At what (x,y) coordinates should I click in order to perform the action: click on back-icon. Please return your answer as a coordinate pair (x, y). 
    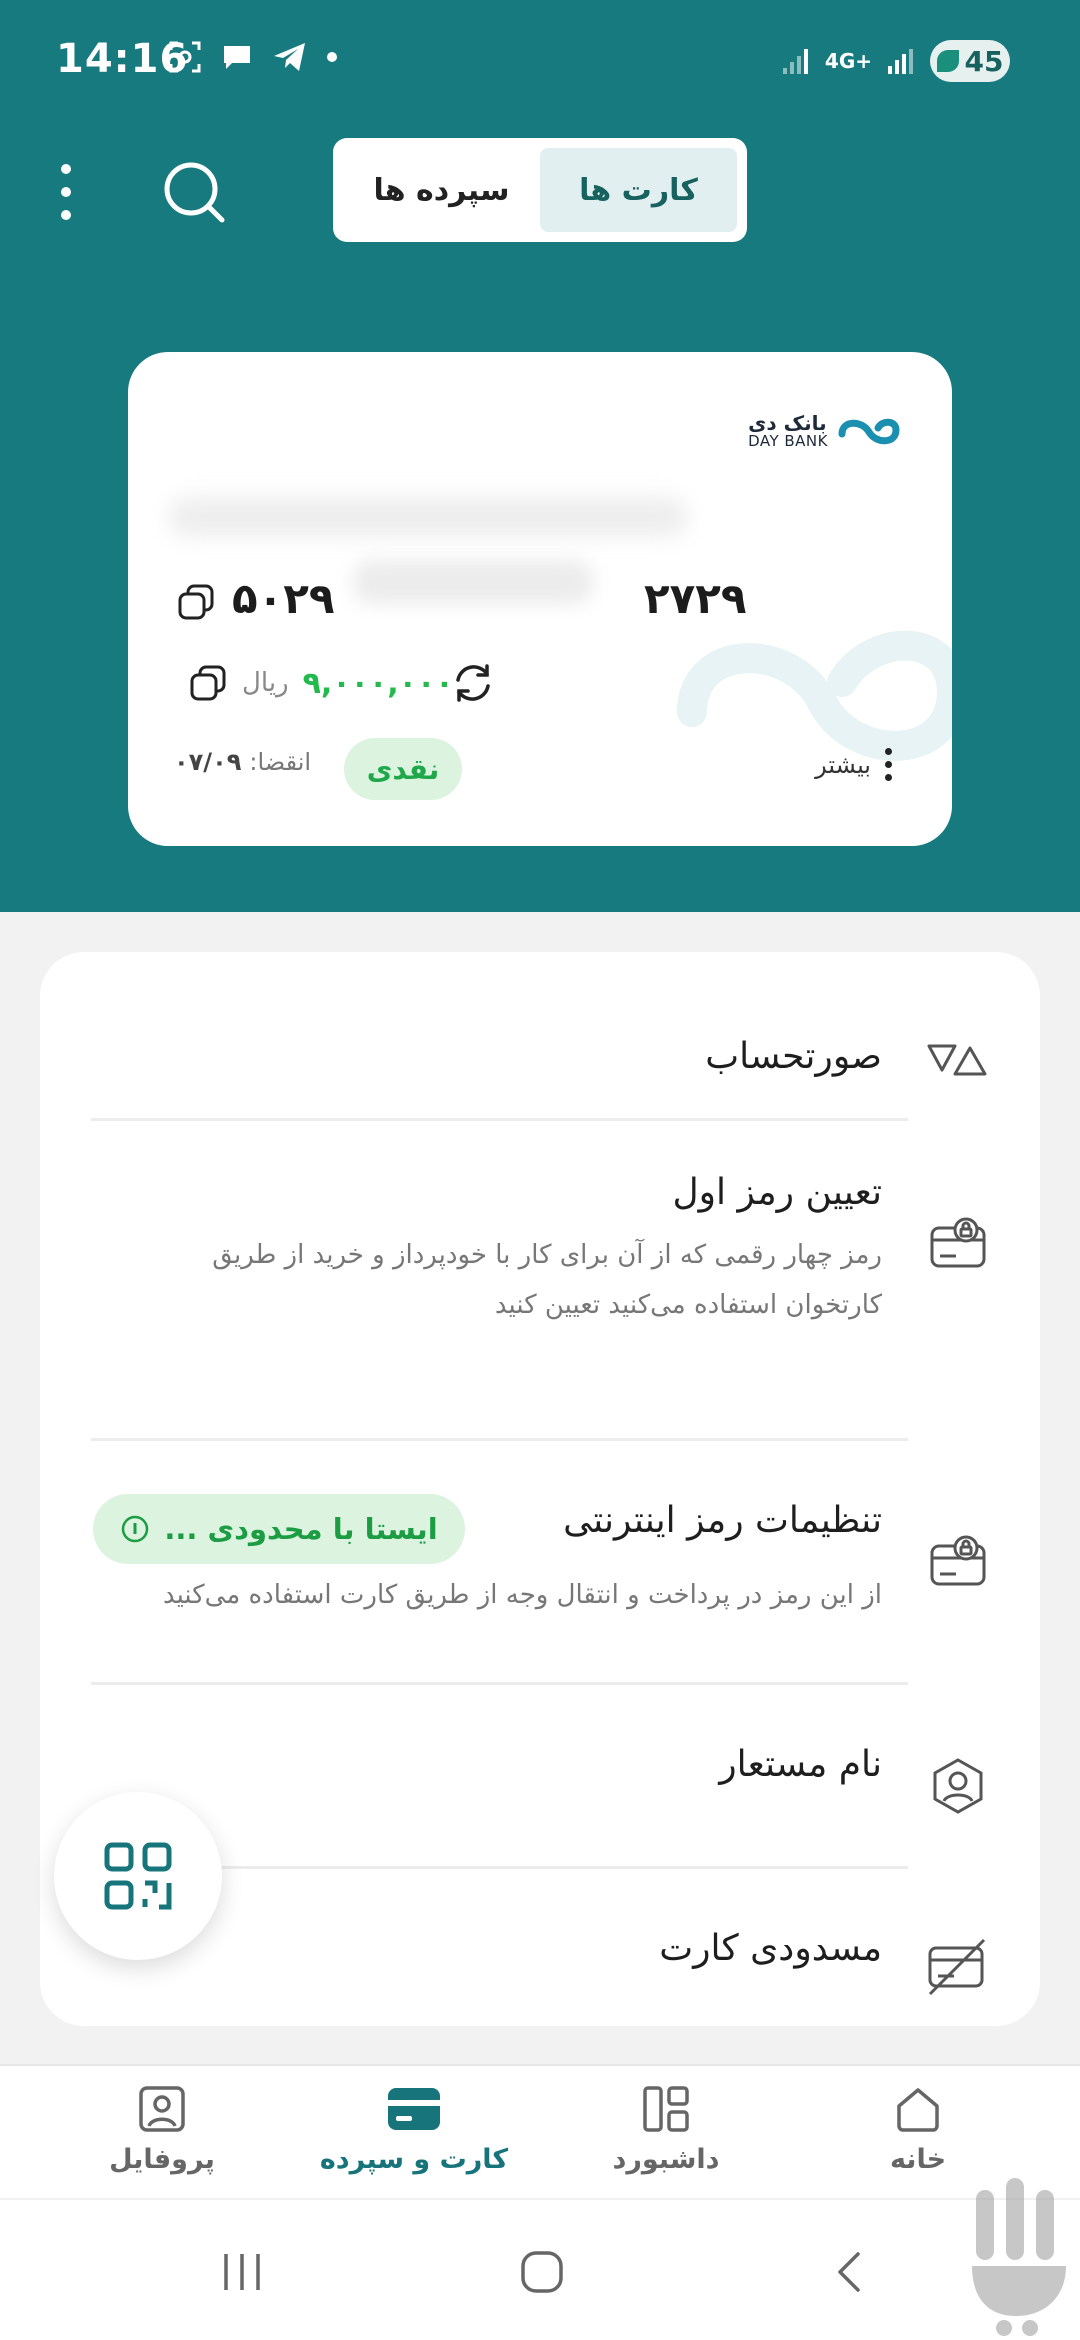
    Looking at the image, I should click on (850, 2272).